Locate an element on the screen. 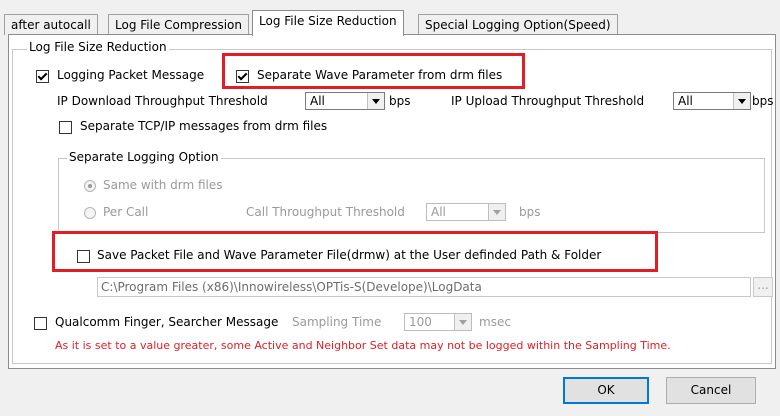 This screenshot has width=780, height=416. tab-special-logging-option: Special Logging Option(Speed) is located at coordinates (518, 24).